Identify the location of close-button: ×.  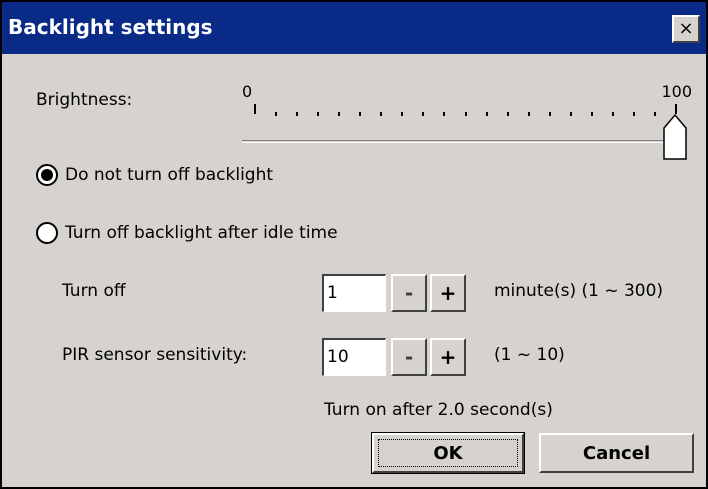
(686, 29).